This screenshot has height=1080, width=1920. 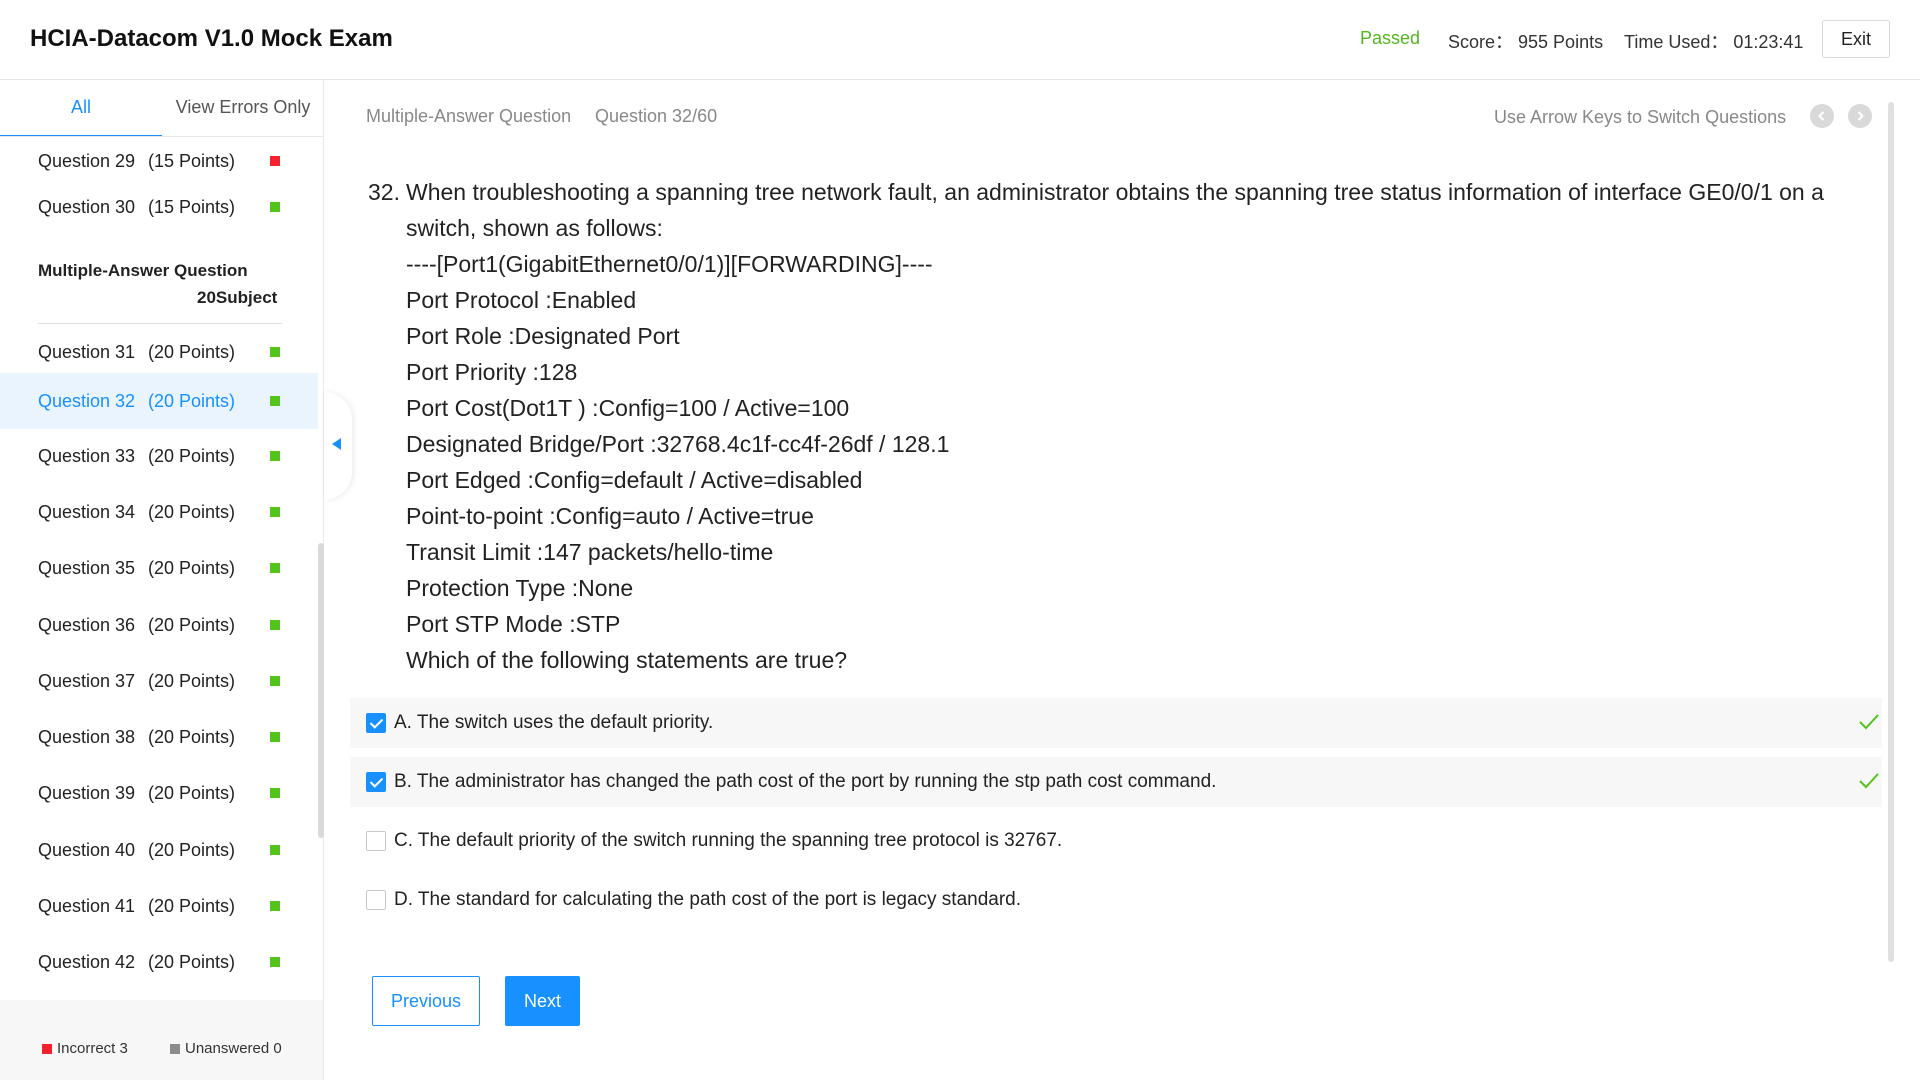 I want to click on sidebar-item-question-34: Question 34 (20 Points), so click(x=159, y=512).